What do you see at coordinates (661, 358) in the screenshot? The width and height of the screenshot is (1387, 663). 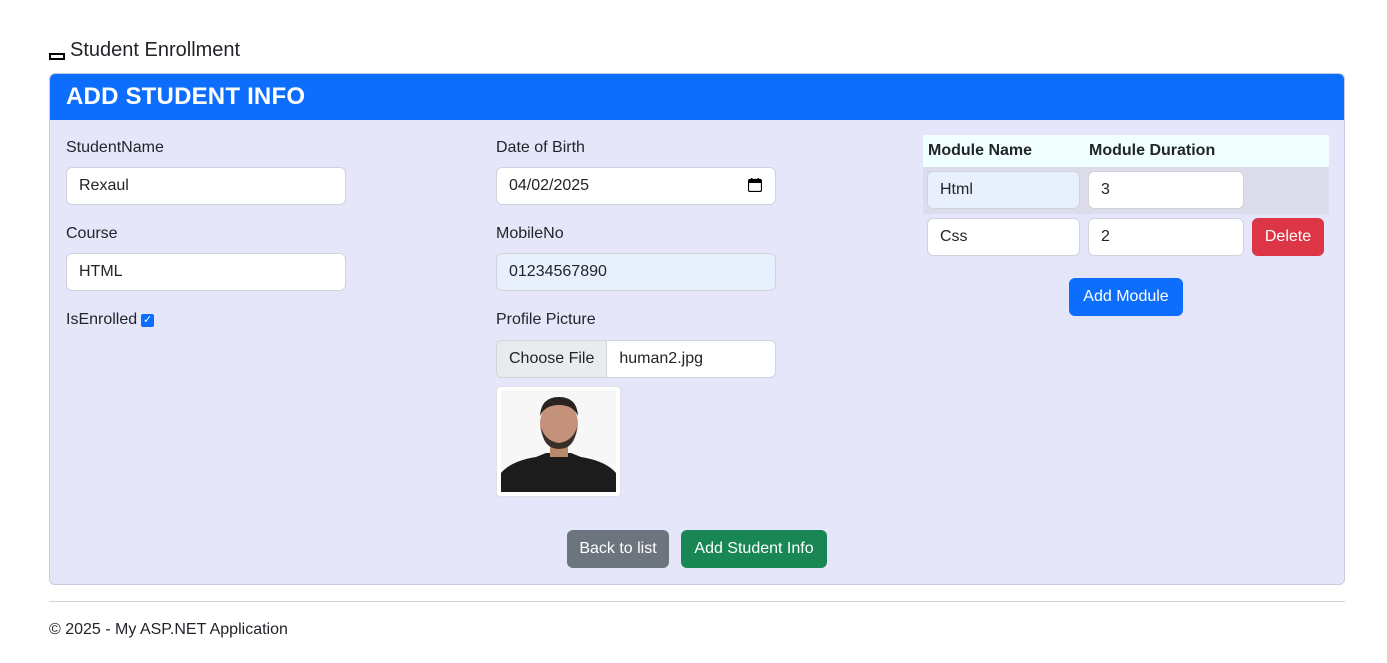 I see `file-name: human2.jpg` at bounding box center [661, 358].